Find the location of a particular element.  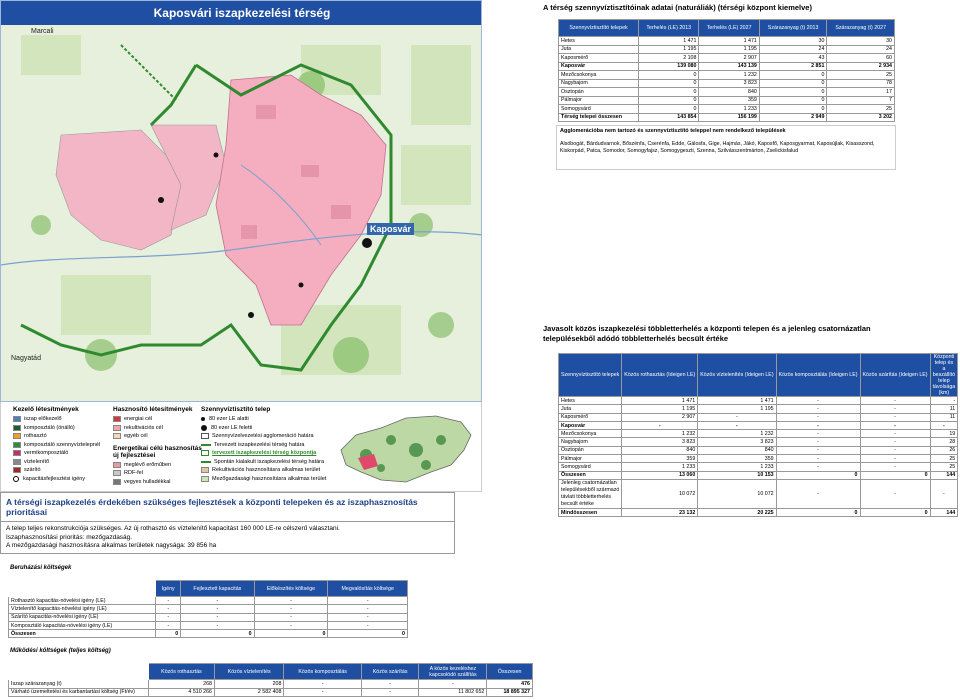

investment-title: Beruházási költségek is located at coordinates (41, 568).